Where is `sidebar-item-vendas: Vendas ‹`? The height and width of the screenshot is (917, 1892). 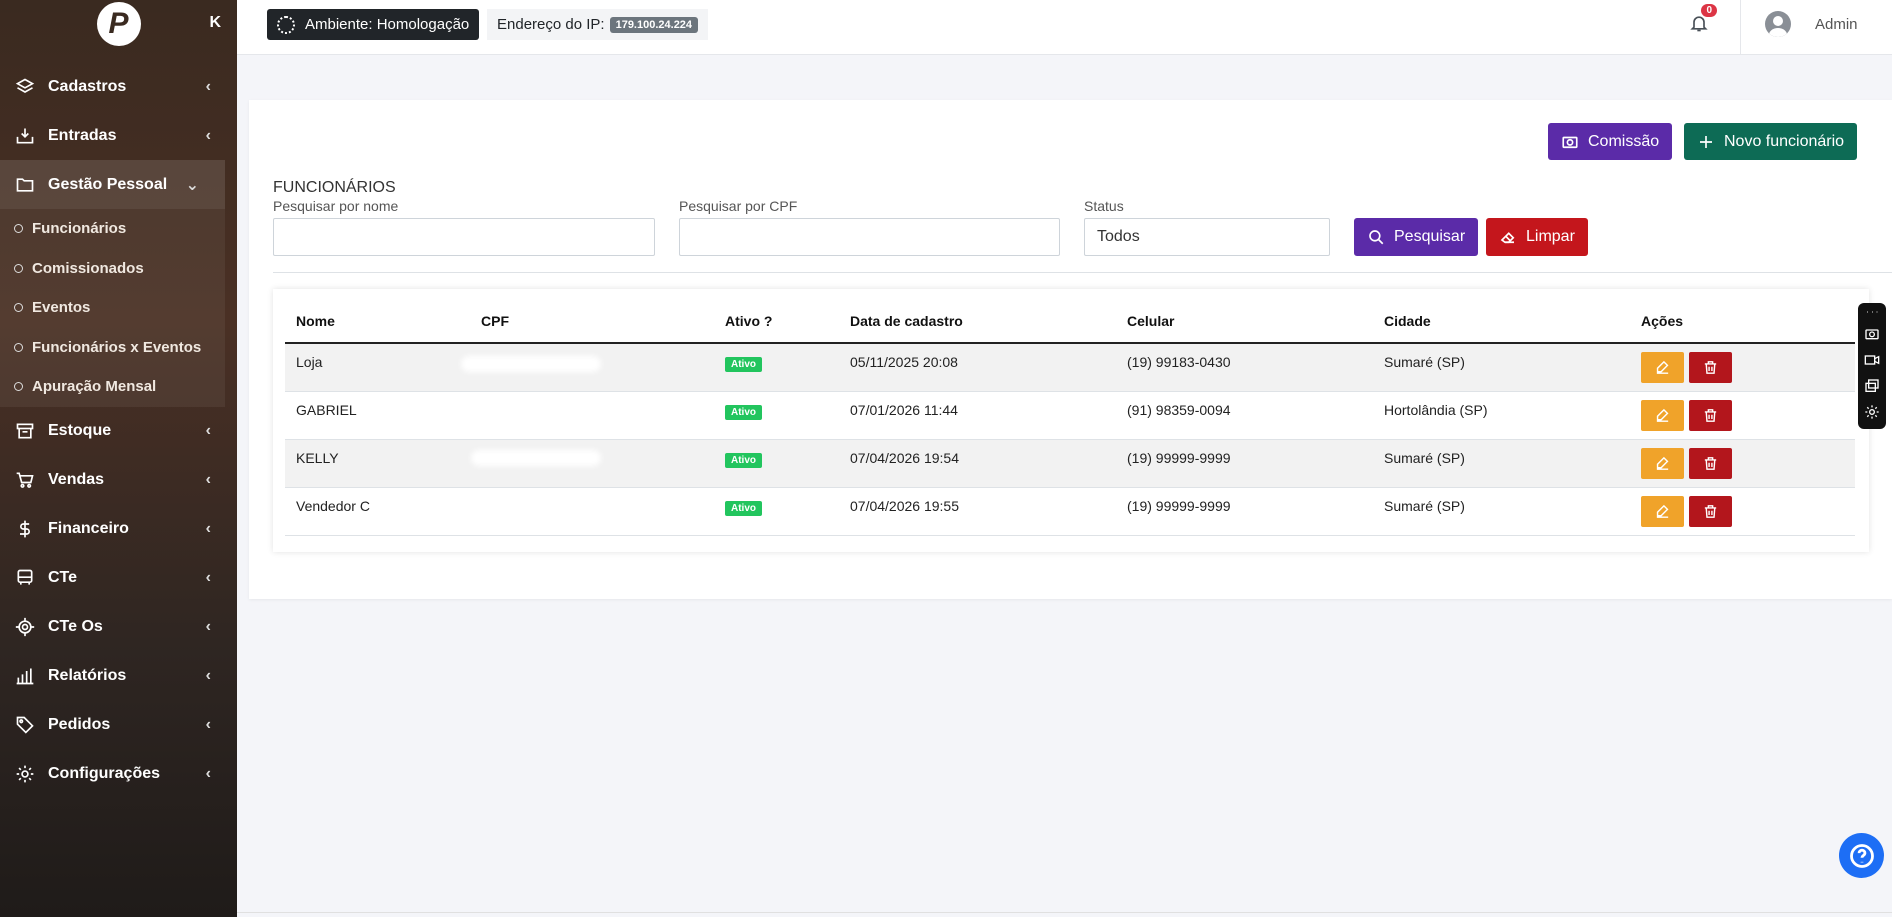 sidebar-item-vendas: Vendas ‹ is located at coordinates (118, 480).